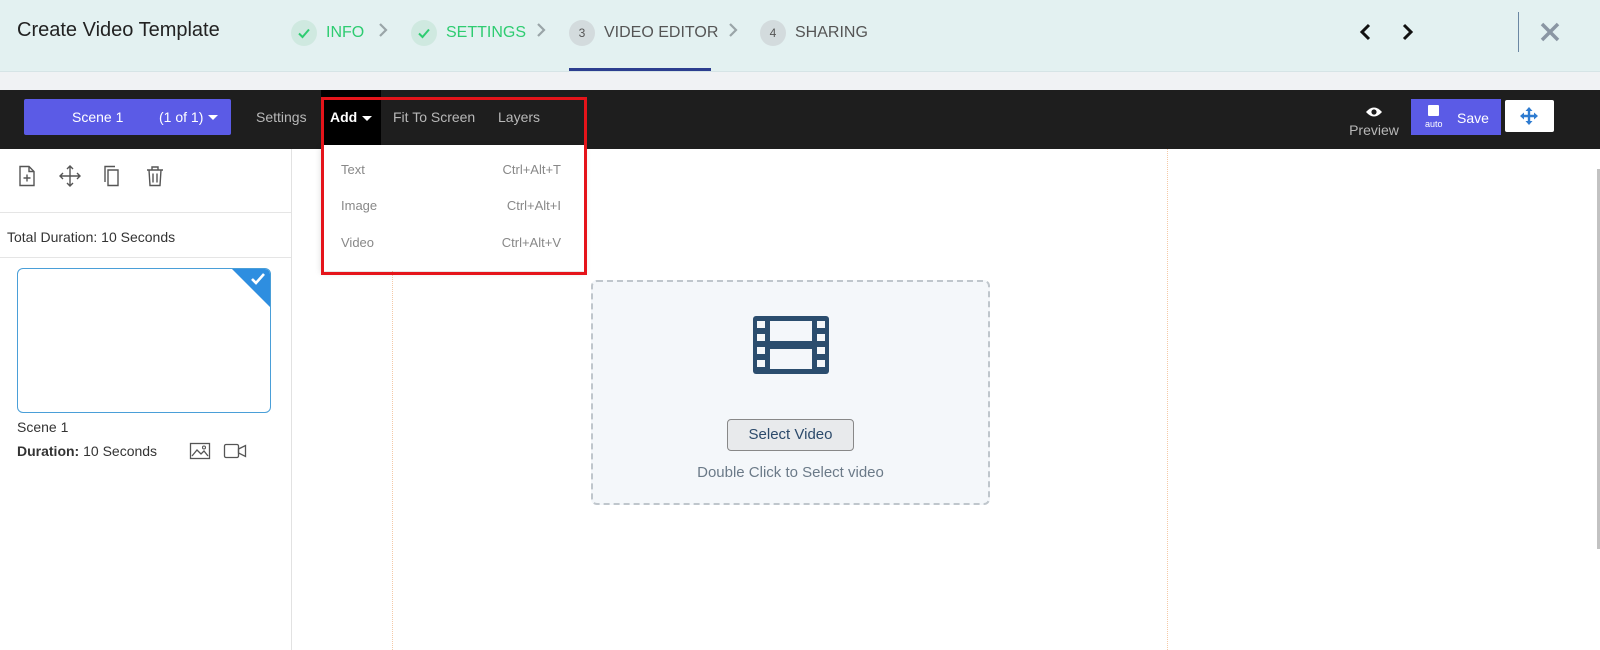 Image resolution: width=1600 pixels, height=650 pixels. Describe the element at coordinates (1550, 32) in the screenshot. I see `close-icon` at that location.